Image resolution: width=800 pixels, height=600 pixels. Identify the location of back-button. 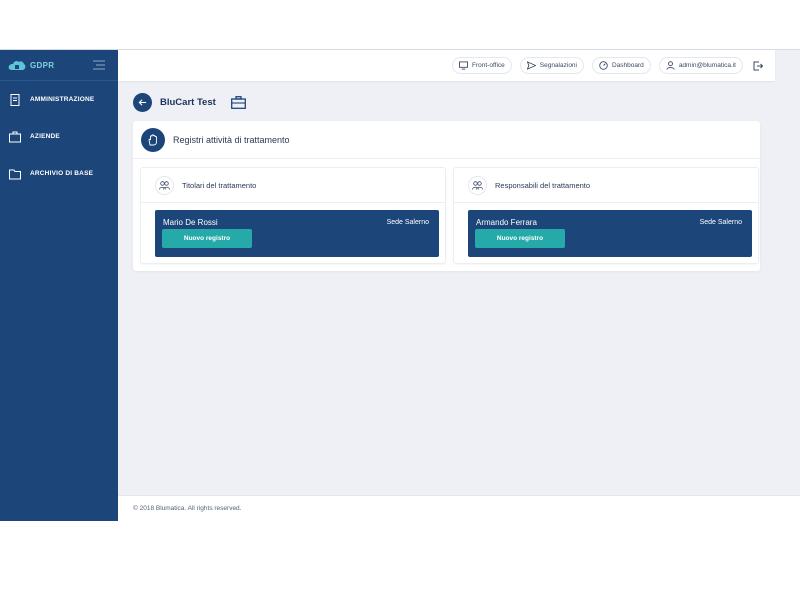
(142, 102).